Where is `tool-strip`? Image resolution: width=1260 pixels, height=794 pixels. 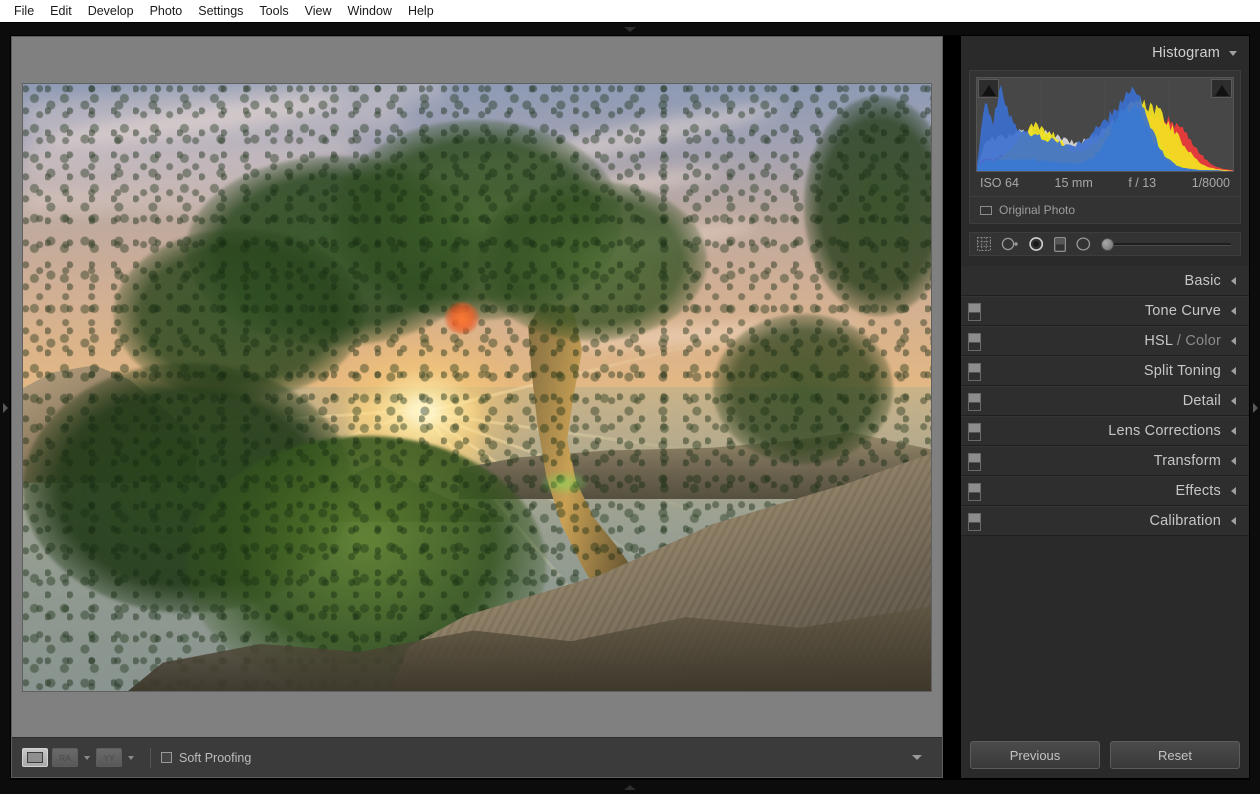
tool-strip is located at coordinates (1105, 244).